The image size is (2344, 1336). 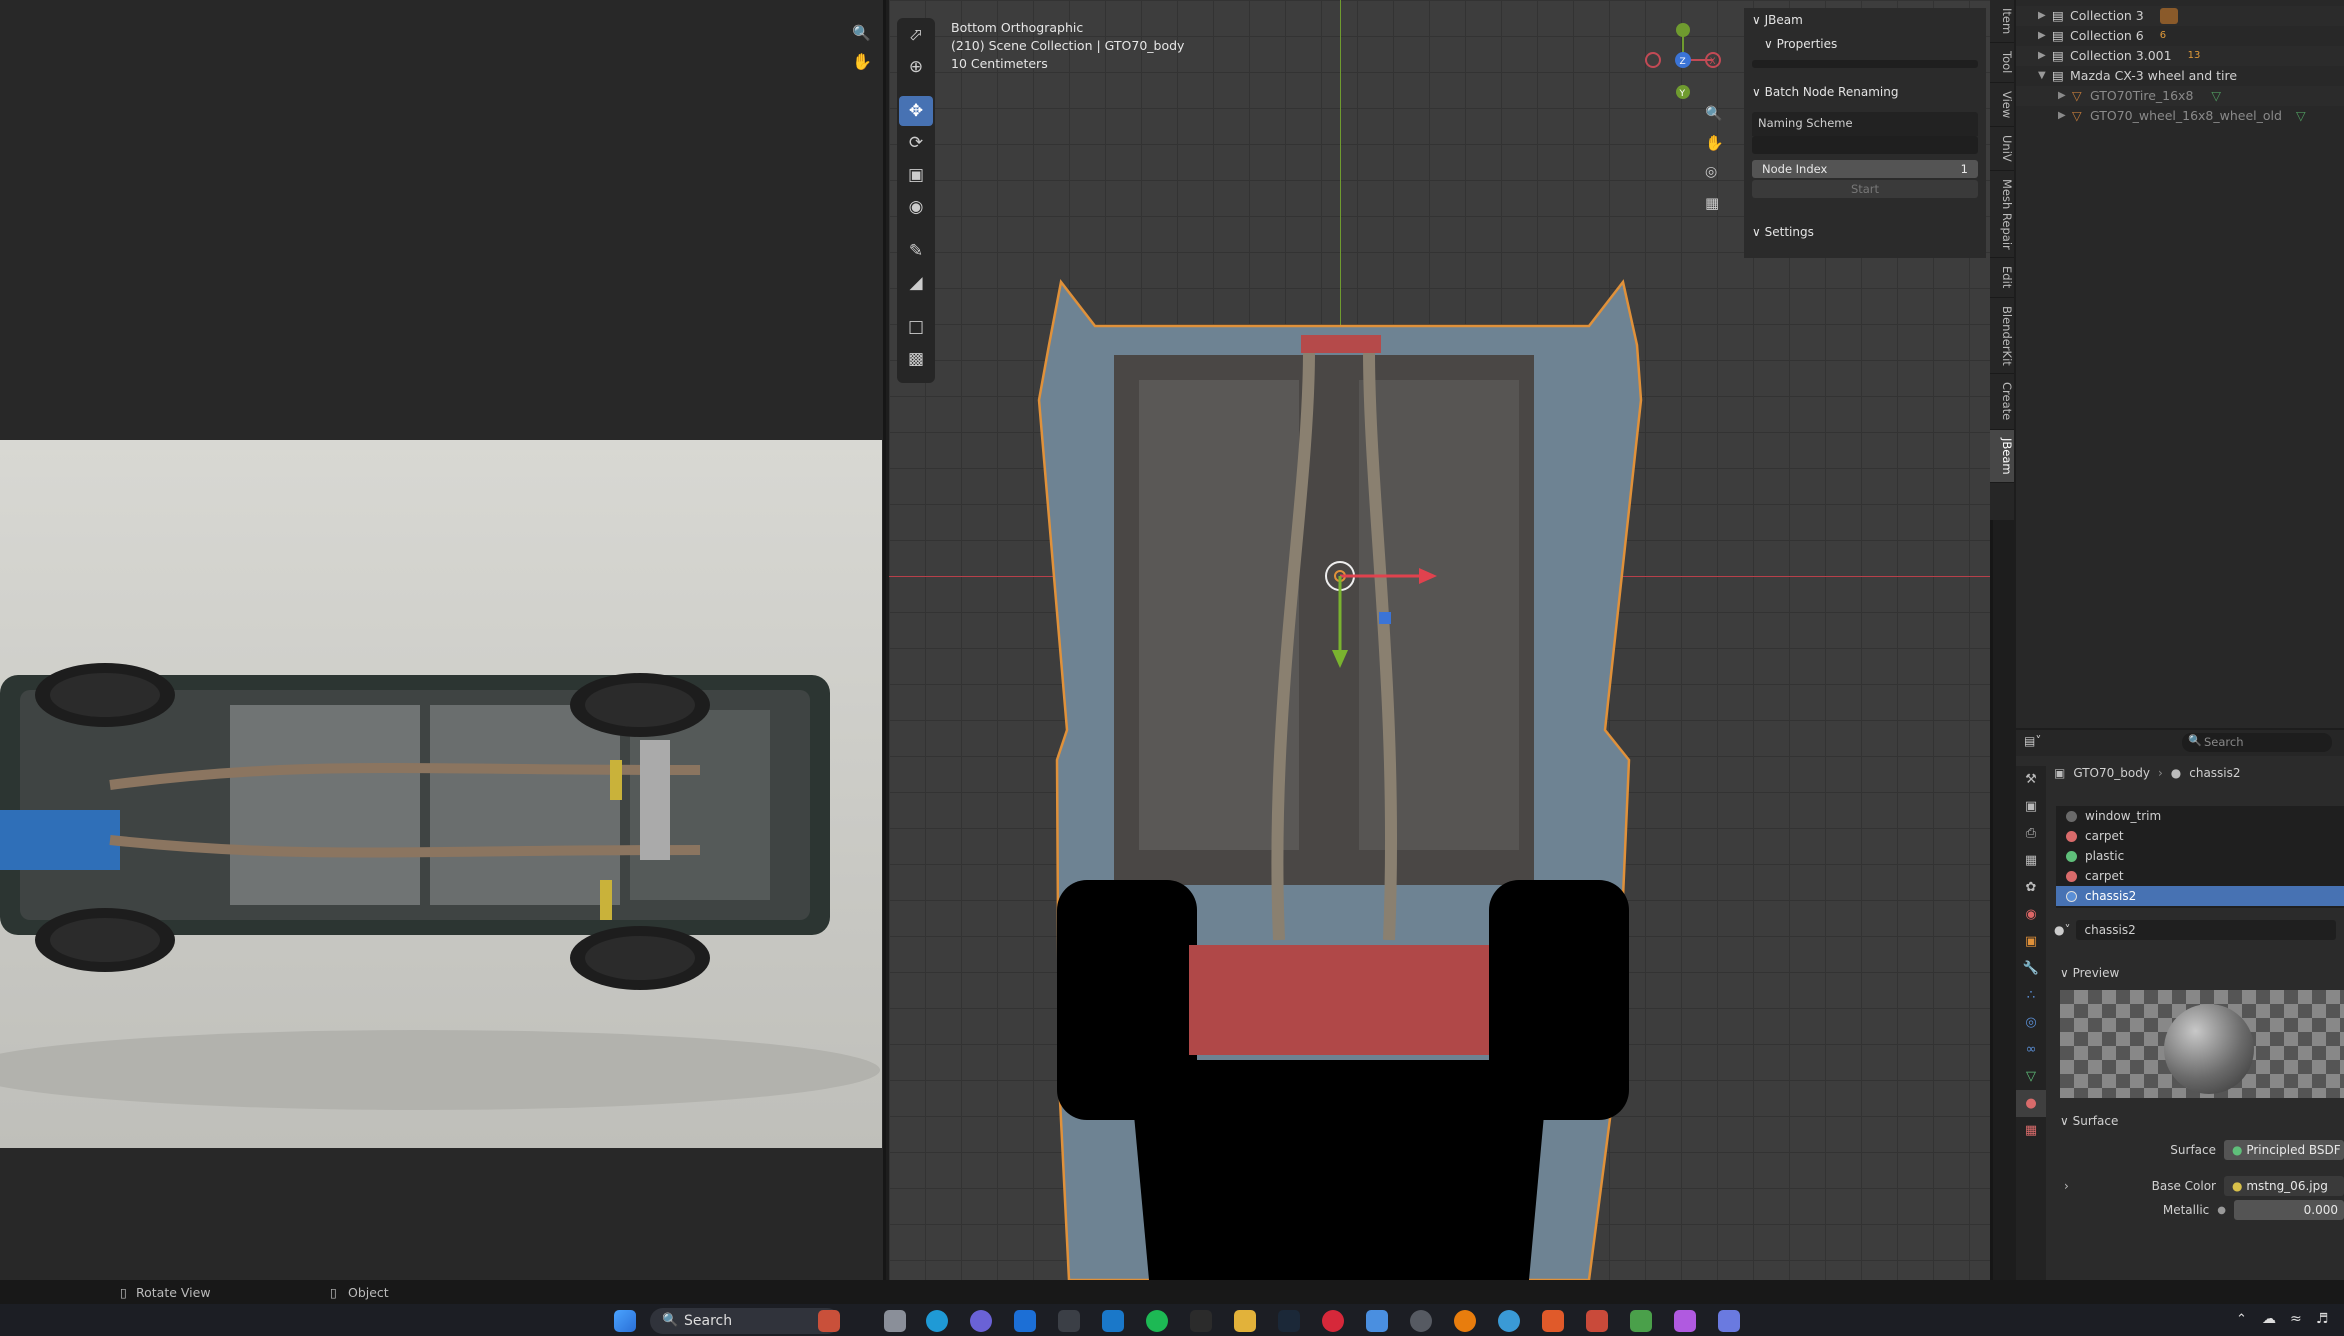 I want to click on spotify-icon, so click(x=1157, y=1321).